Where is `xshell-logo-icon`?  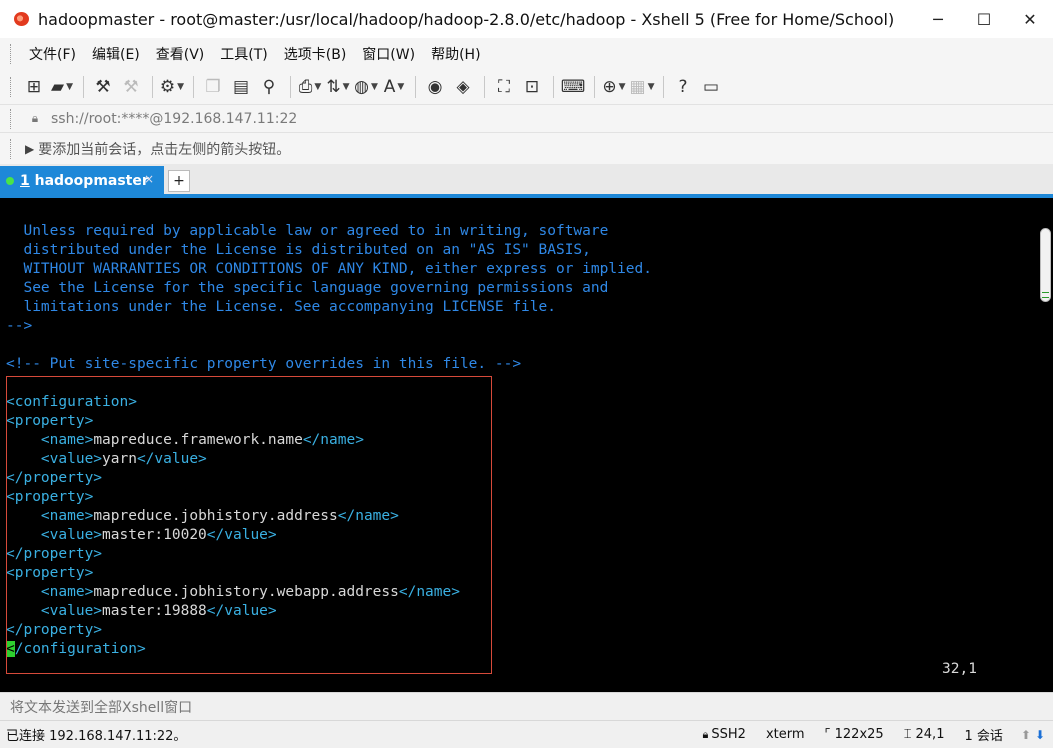
xshell-logo-icon is located at coordinates (22, 19).